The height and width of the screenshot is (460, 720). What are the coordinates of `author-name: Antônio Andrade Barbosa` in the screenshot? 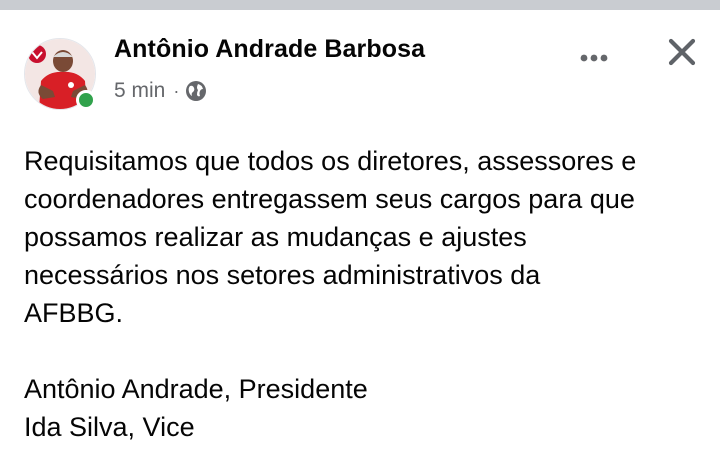 It's located at (269, 49).